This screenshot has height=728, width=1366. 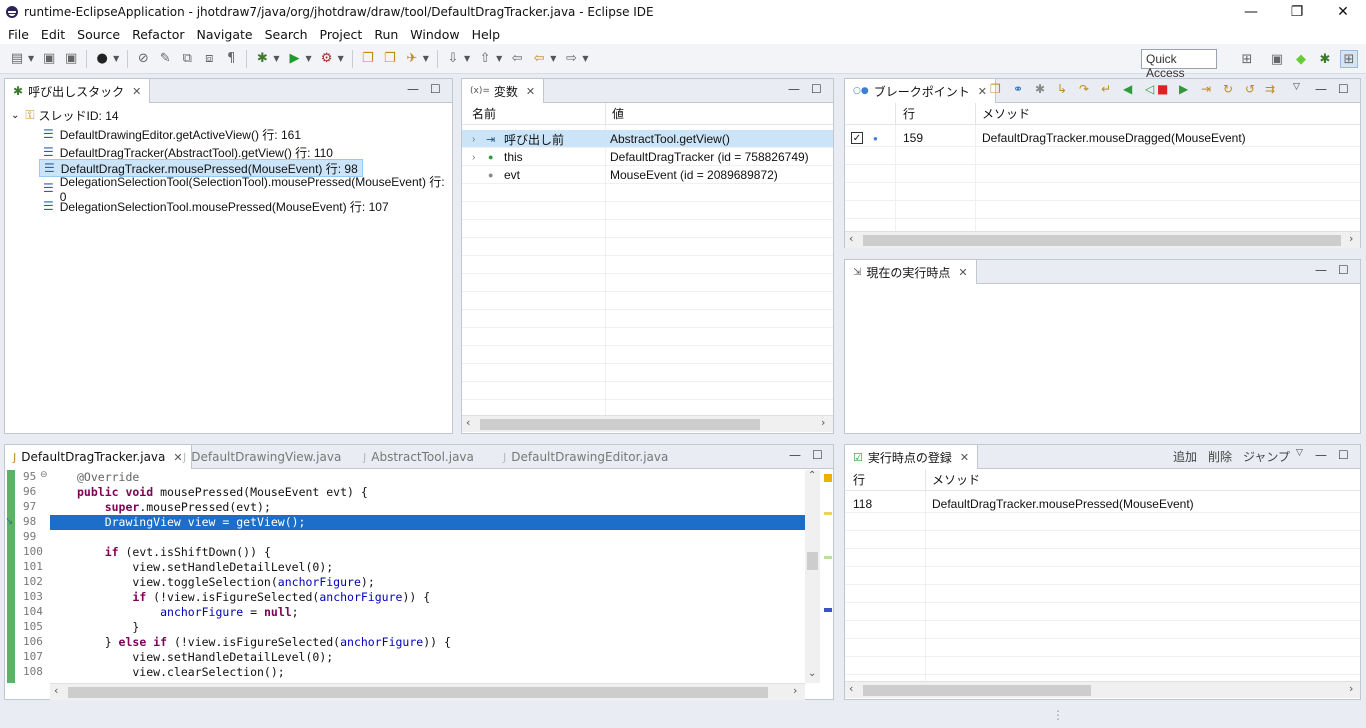 I want to click on menu-file: File, so click(x=18, y=34).